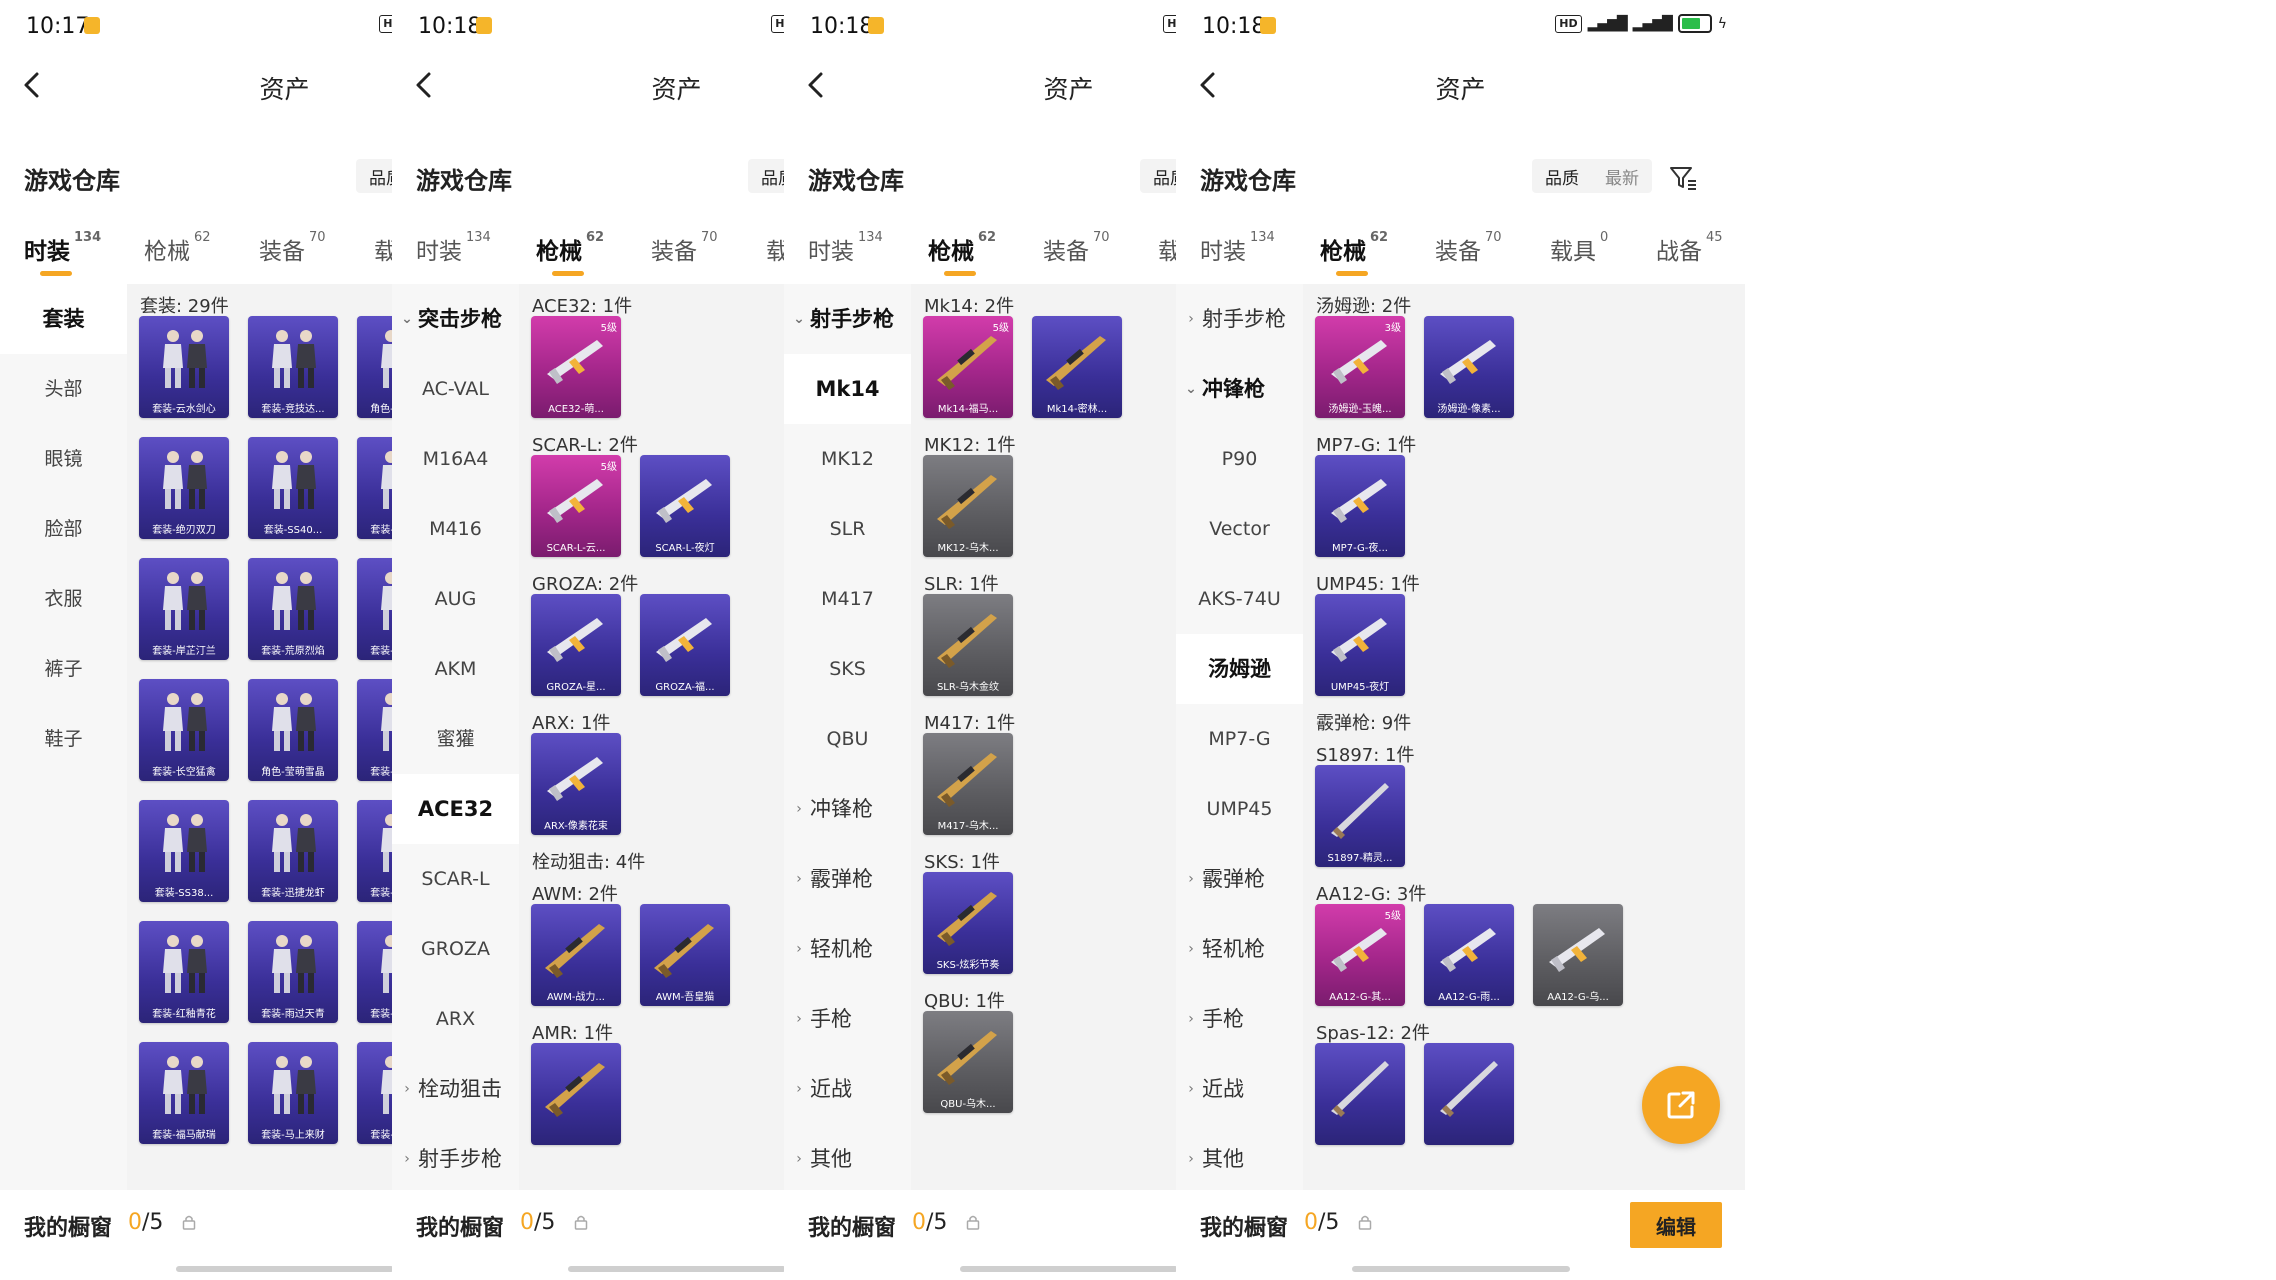 The width and height of the screenshot is (2276, 1280). Describe the element at coordinates (1239, 389) in the screenshot. I see `sidebar-item: ⌄ 冲锋枪` at that location.